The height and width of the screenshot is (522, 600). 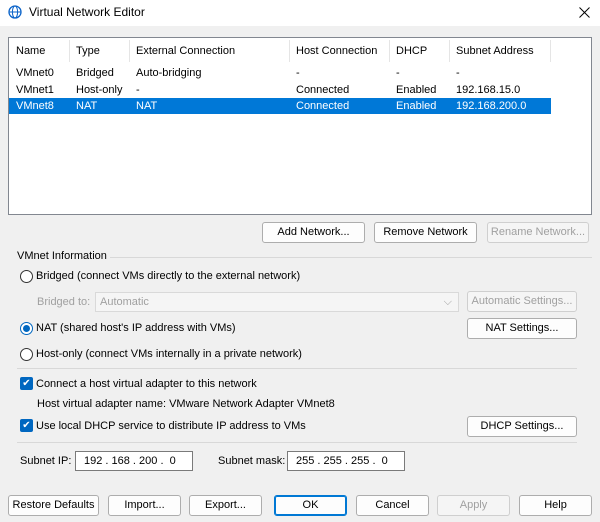 What do you see at coordinates (298, 73) in the screenshot?
I see `cell-host-connection: -` at bounding box center [298, 73].